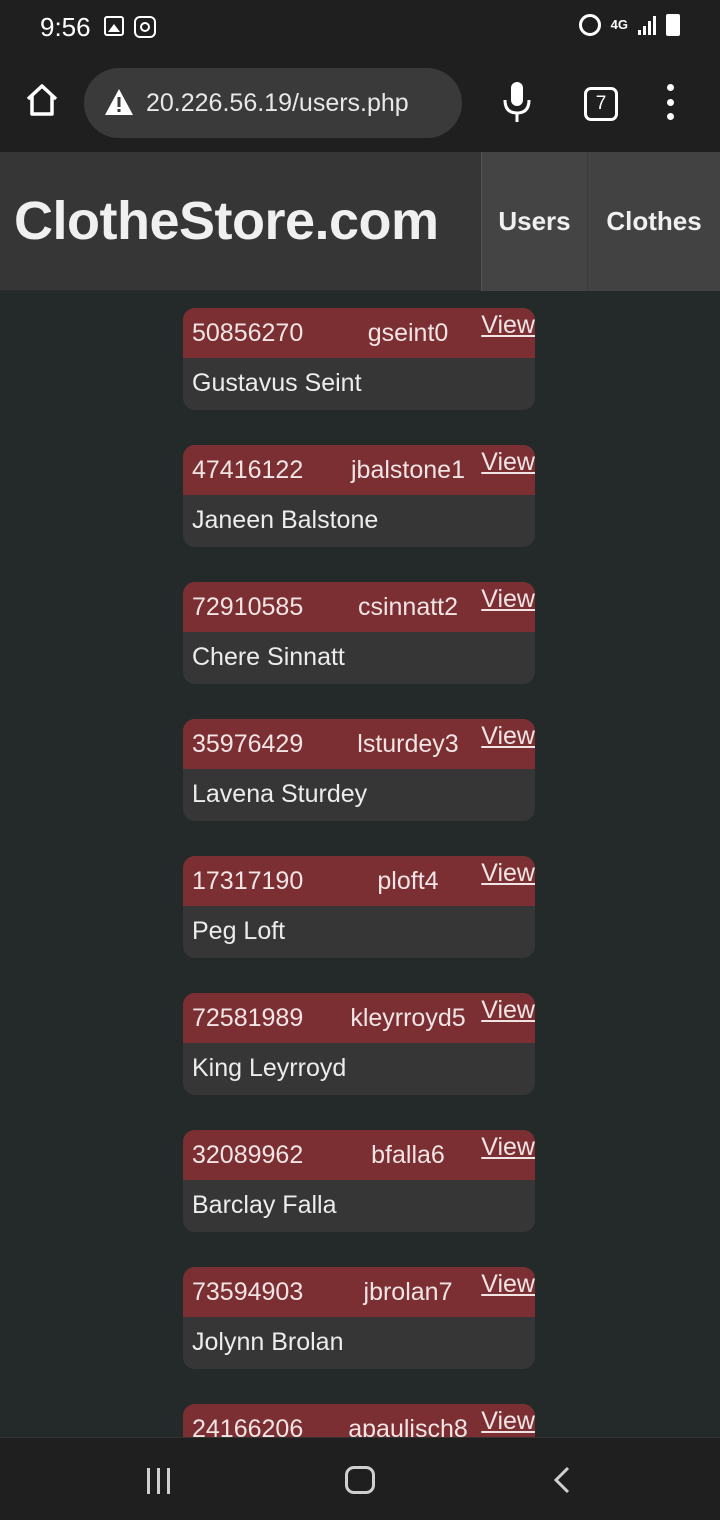 This screenshot has height=1520, width=720. Describe the element at coordinates (248, 1155) in the screenshot. I see `user-id: 32089962` at that location.